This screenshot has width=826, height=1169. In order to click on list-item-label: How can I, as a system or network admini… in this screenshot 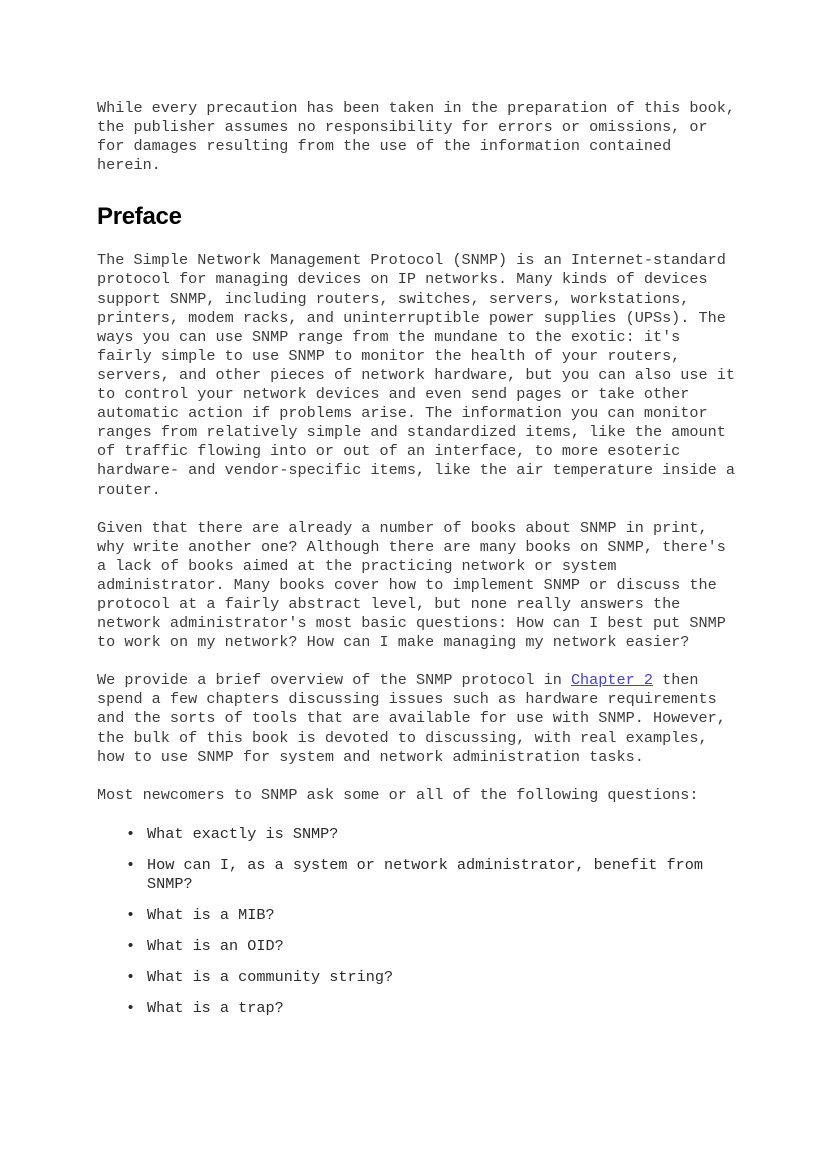, I will do `click(430, 874)`.